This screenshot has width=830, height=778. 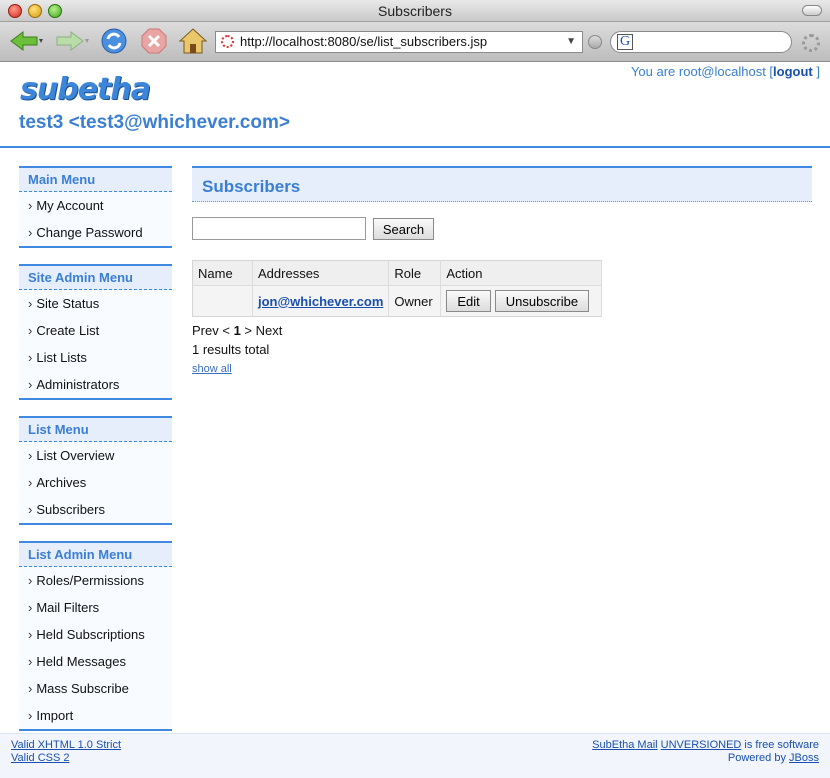 I want to click on browser-search-field: G, so click(x=701, y=42).